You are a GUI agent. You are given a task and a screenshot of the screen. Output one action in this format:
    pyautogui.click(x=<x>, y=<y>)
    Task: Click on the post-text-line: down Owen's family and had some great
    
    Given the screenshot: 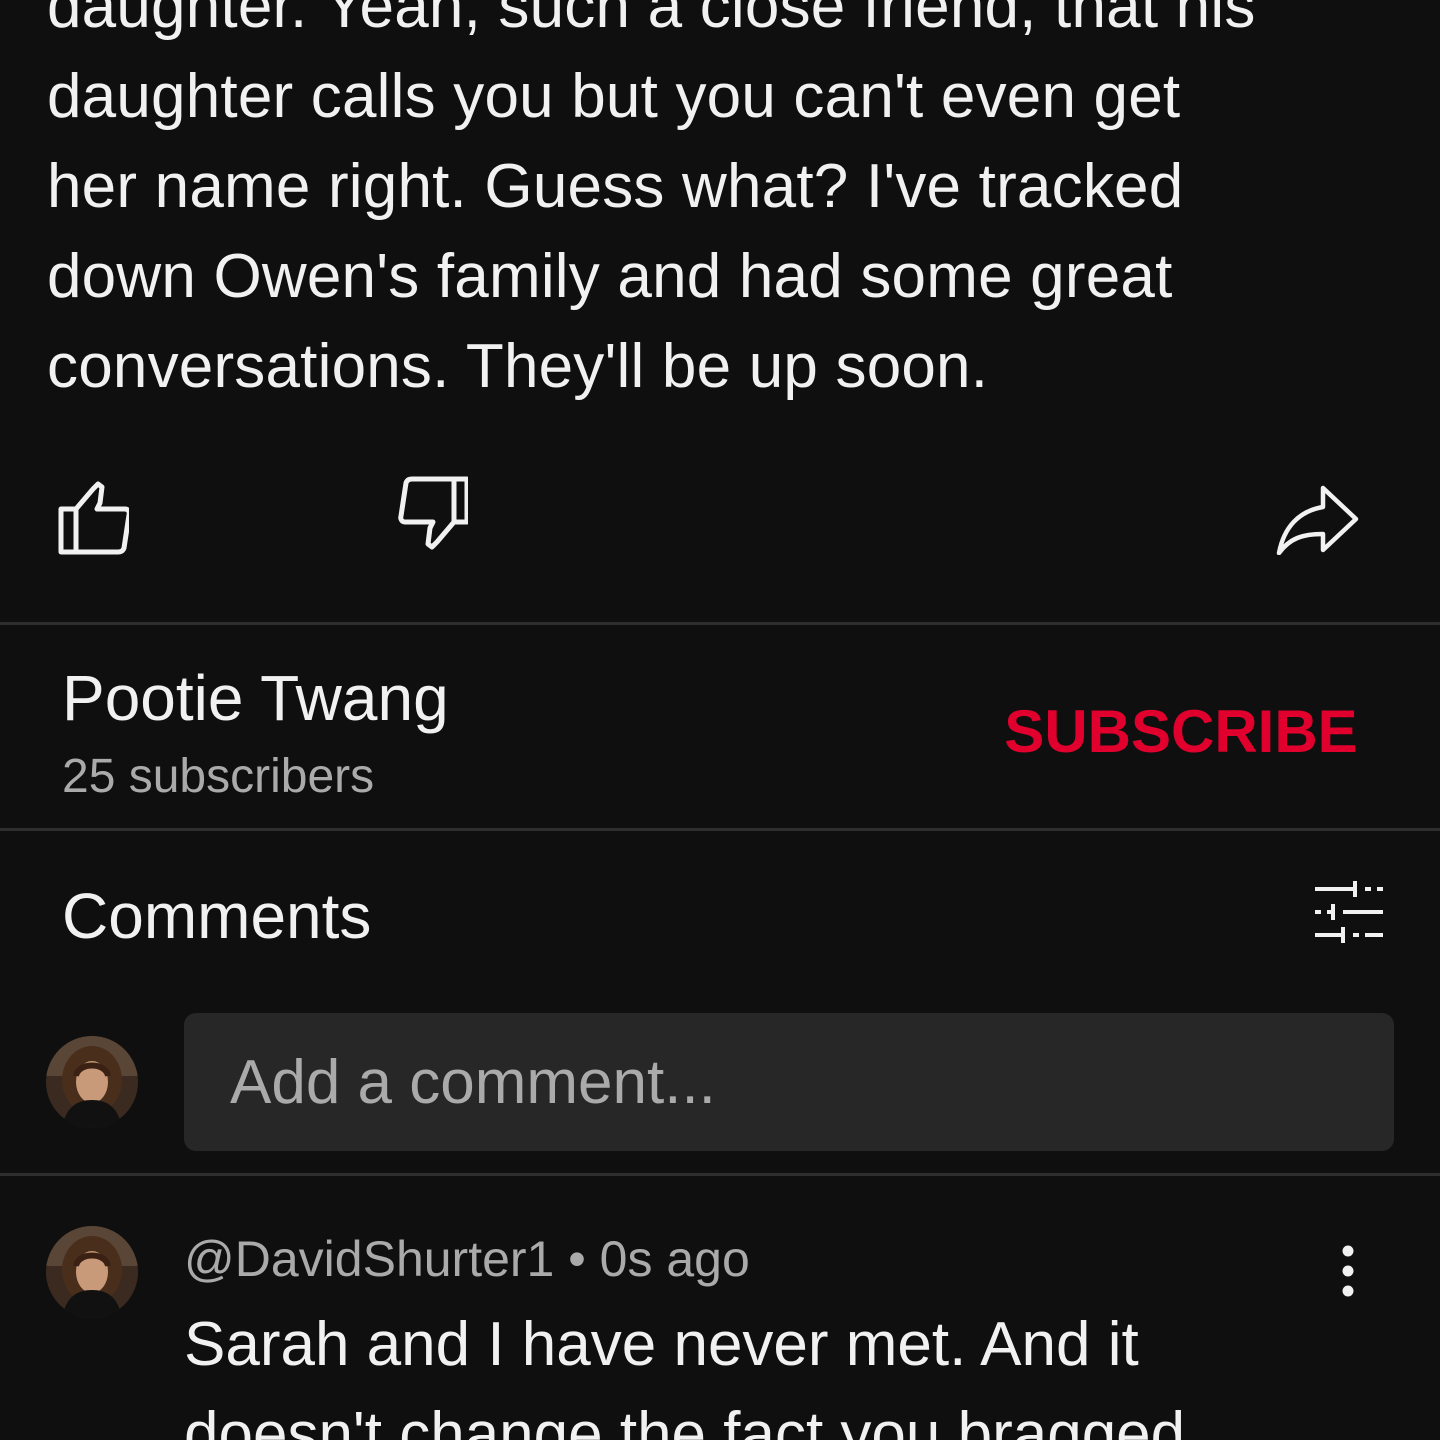 What is the action you would take?
    pyautogui.click(x=610, y=276)
    